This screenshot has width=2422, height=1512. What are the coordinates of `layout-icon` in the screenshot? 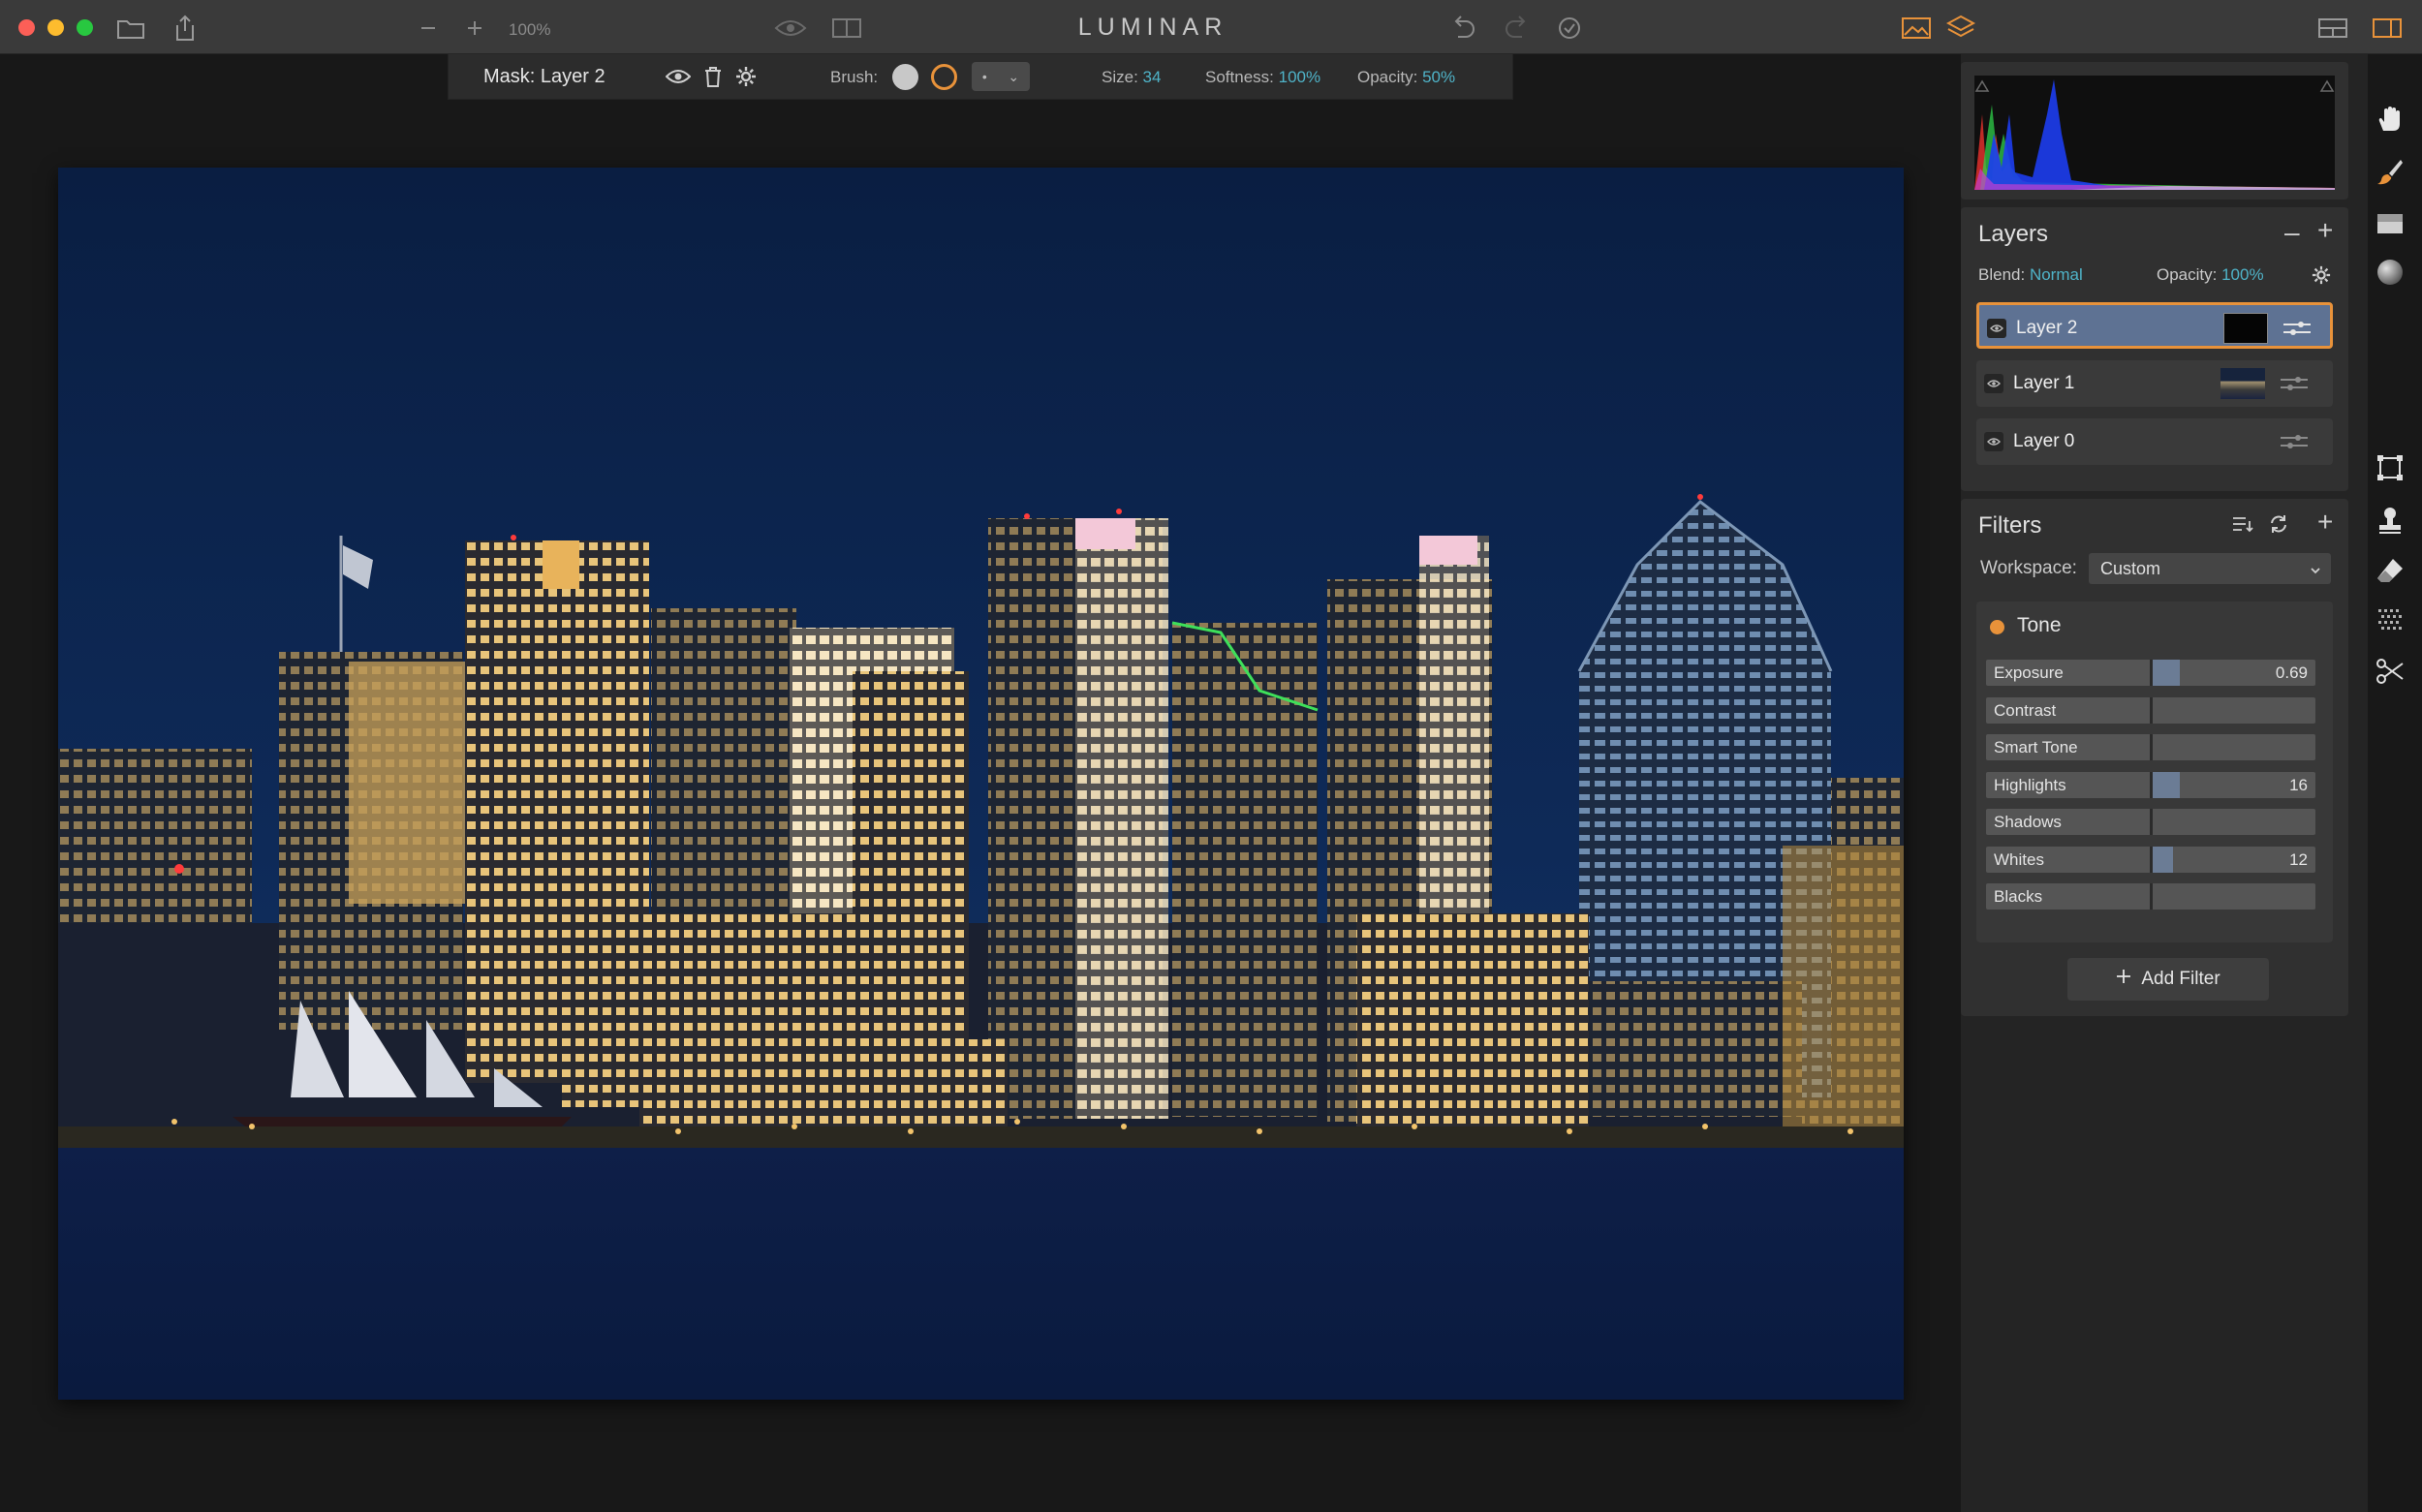 It's located at (2332, 28).